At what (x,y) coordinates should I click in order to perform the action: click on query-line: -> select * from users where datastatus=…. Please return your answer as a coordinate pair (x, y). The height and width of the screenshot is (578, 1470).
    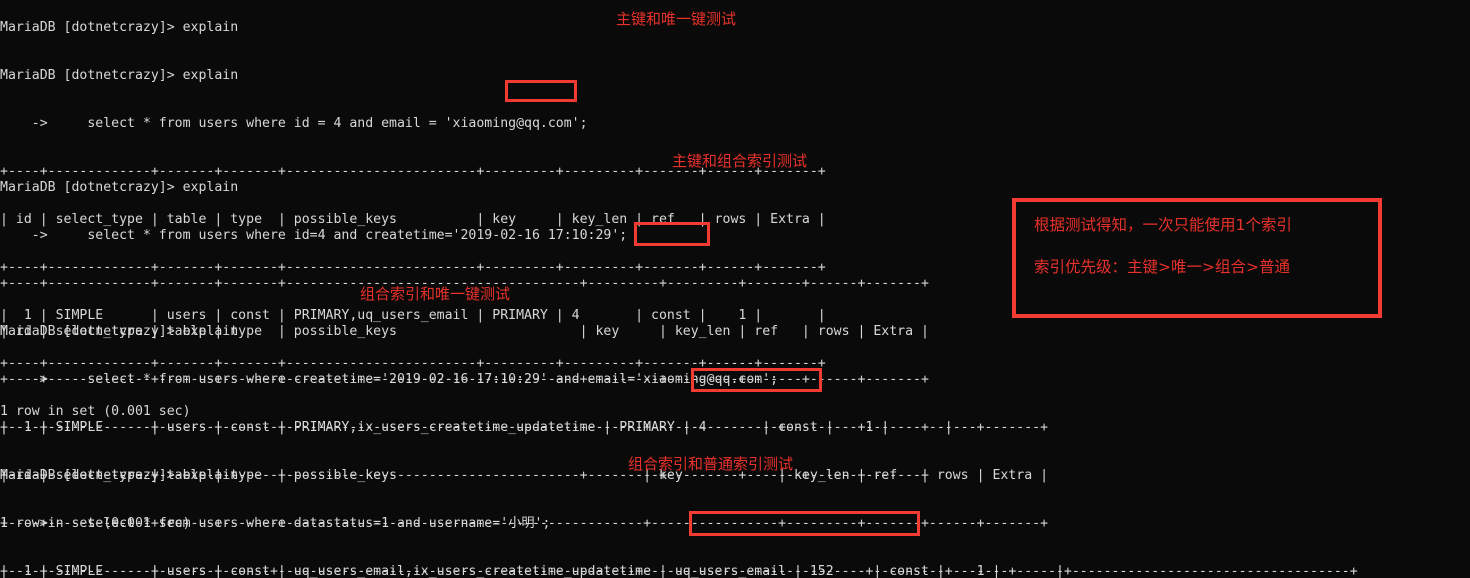
    Looking at the image, I should click on (275, 523).